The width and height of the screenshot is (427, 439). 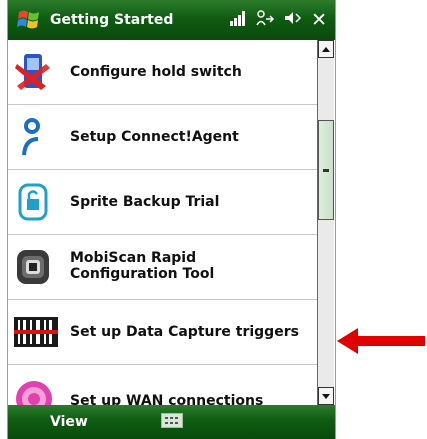 What do you see at coordinates (325, 222) in the screenshot?
I see `vertical-scrollbar` at bounding box center [325, 222].